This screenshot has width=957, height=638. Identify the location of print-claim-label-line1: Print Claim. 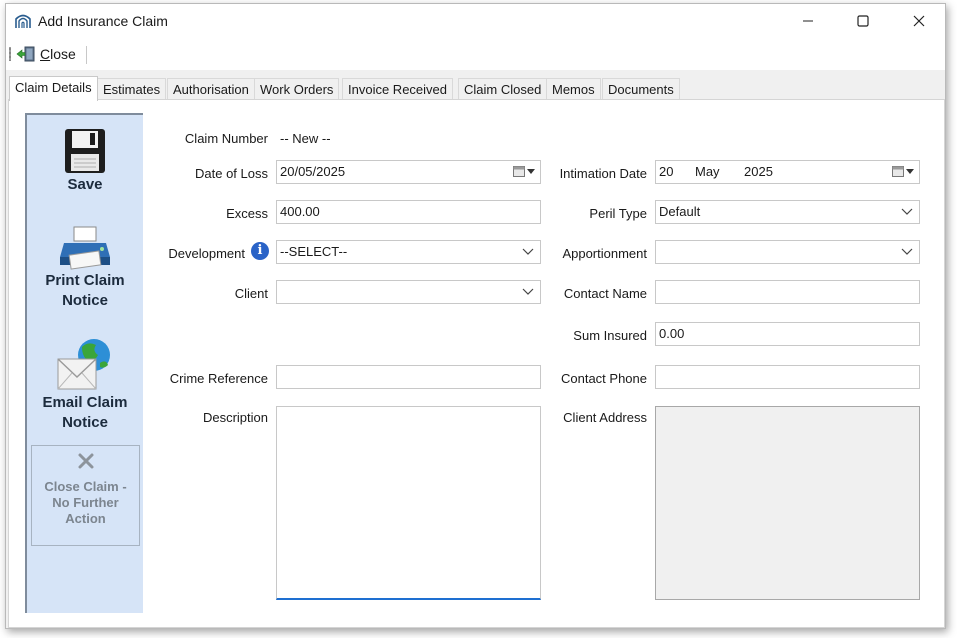
(85, 280).